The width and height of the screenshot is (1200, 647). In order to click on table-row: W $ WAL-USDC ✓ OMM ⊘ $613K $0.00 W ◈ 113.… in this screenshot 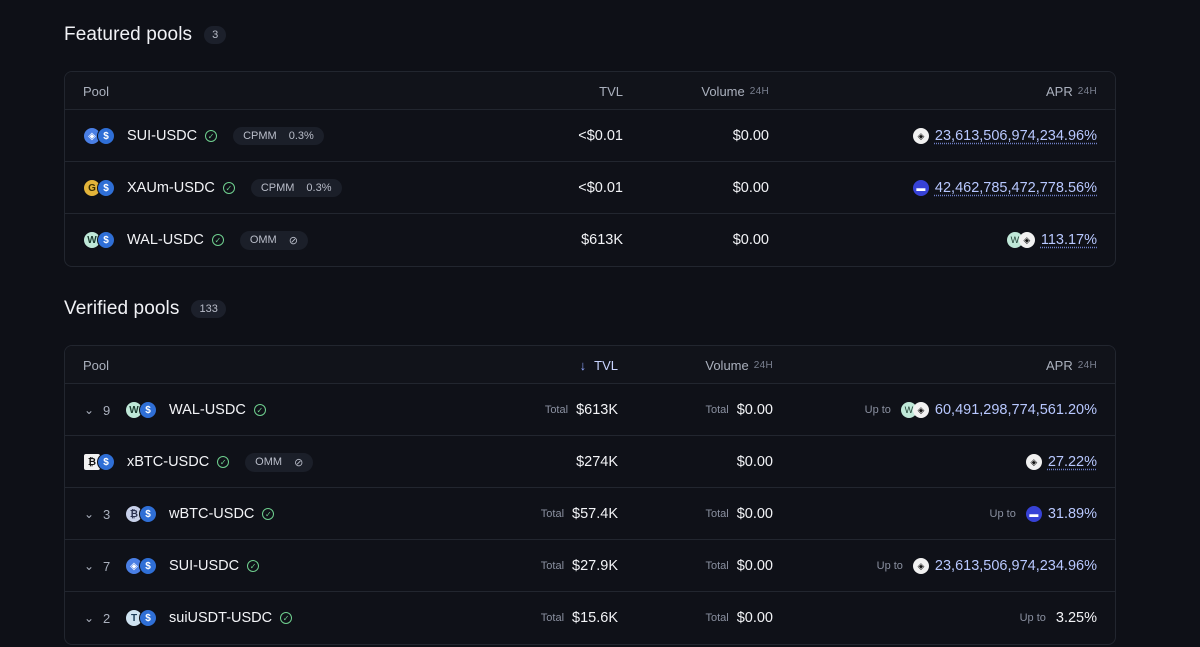, I will do `click(590, 240)`.